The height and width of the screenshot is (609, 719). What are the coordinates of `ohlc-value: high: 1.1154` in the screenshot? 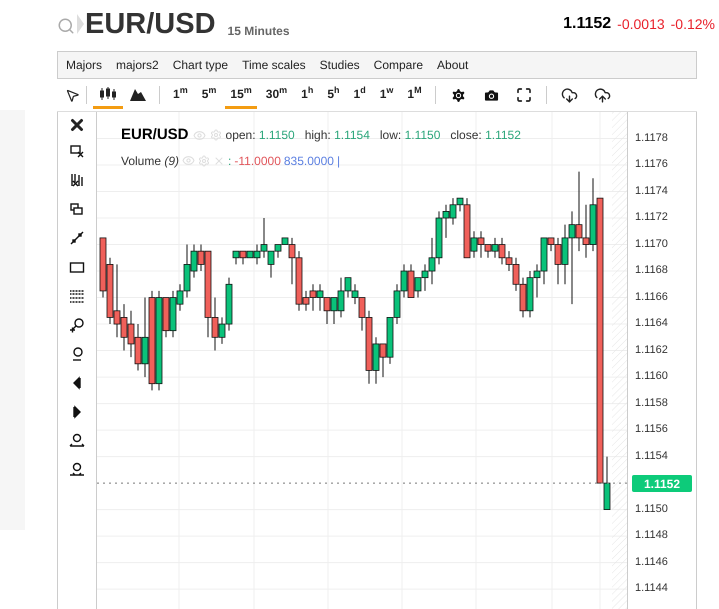 It's located at (337, 135).